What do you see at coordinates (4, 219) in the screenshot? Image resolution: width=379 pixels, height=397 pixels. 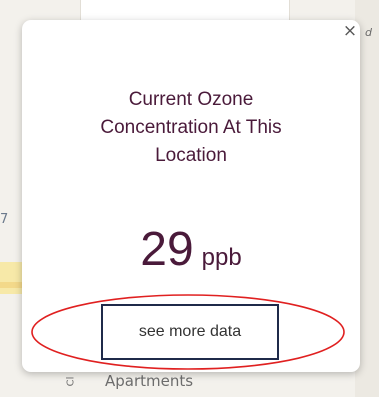 I see `map-left-label: 7` at bounding box center [4, 219].